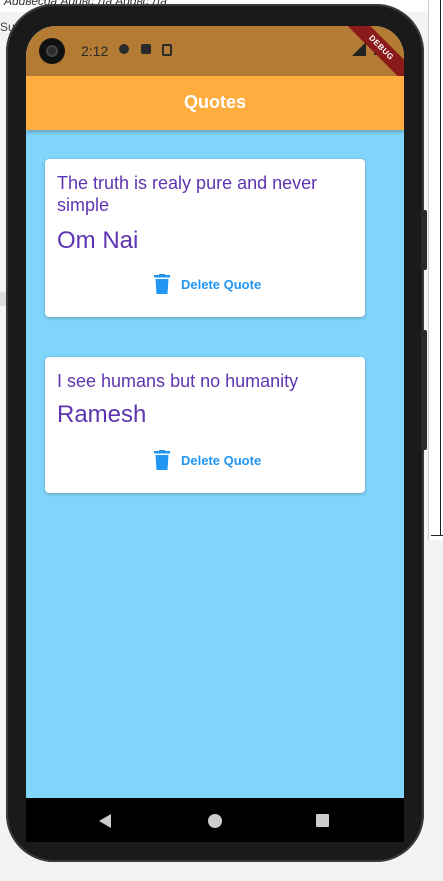  What do you see at coordinates (215, 56) in the screenshot?
I see `status-bar: 2:12 DEBUG` at bounding box center [215, 56].